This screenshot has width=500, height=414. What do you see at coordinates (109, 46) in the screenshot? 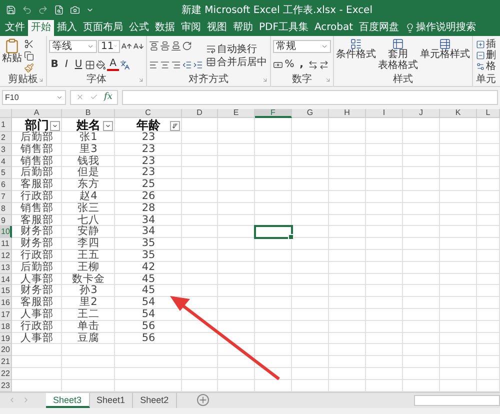
I see `font-size-field: 11` at bounding box center [109, 46].